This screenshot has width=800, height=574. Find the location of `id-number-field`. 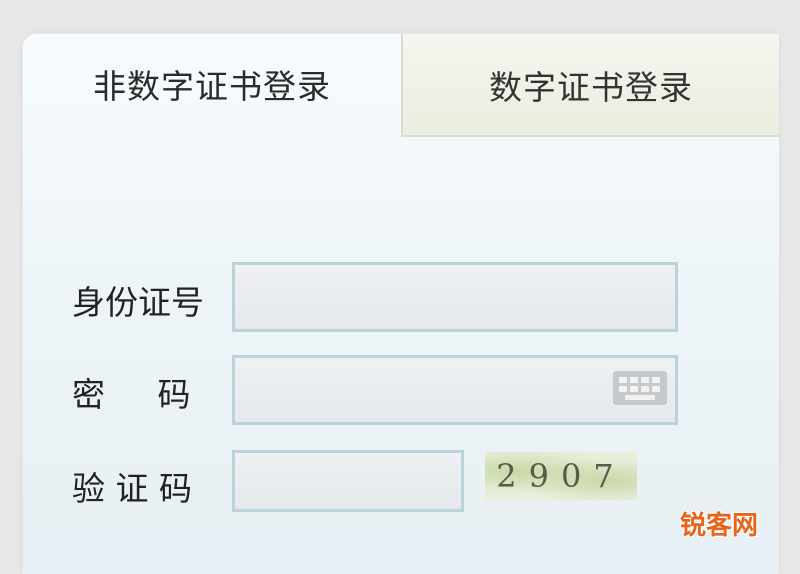

id-number-field is located at coordinates (455, 297).